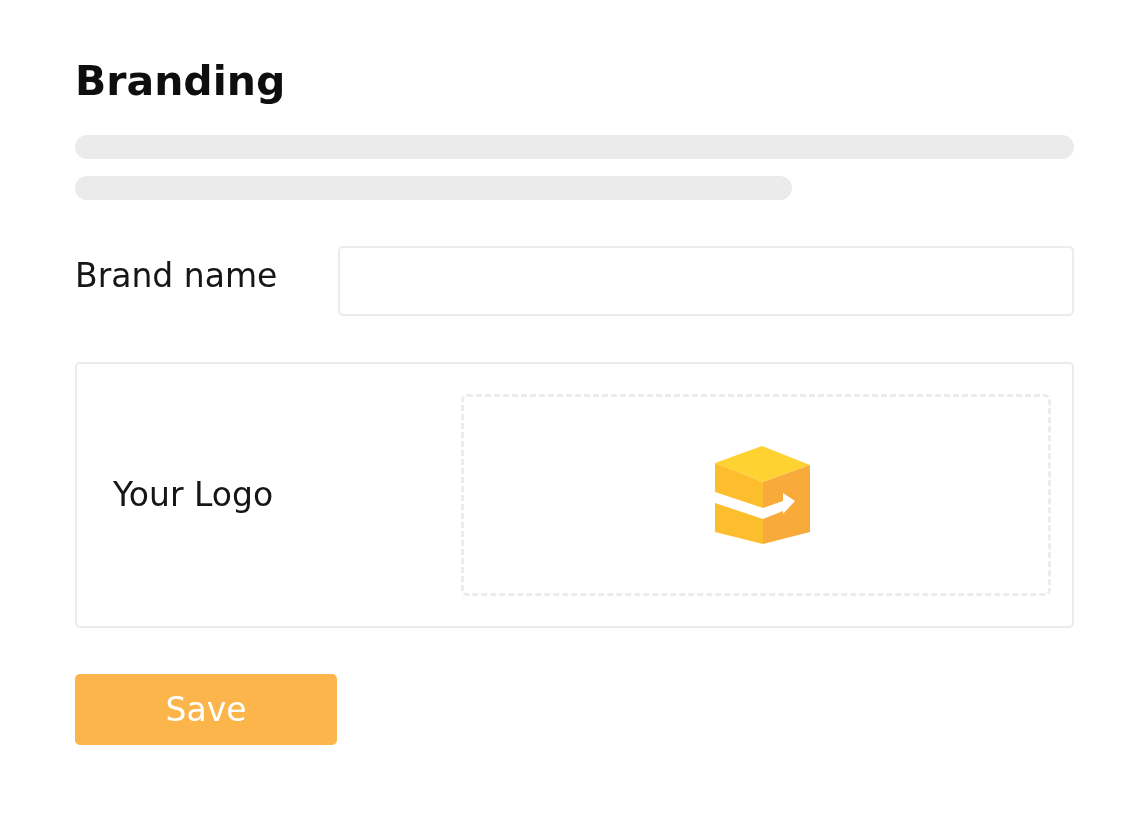  Describe the element at coordinates (763, 495) in the screenshot. I see `cube-logo-icon` at that location.